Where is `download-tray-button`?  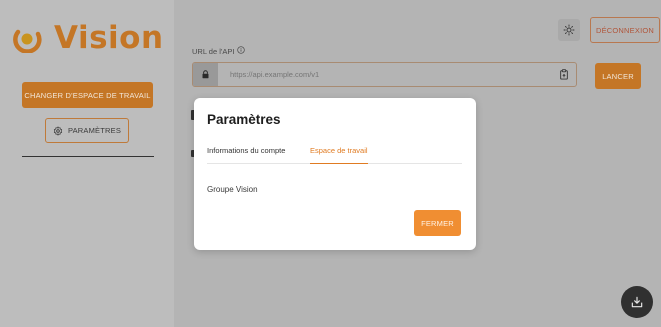 download-tray-button is located at coordinates (637, 302).